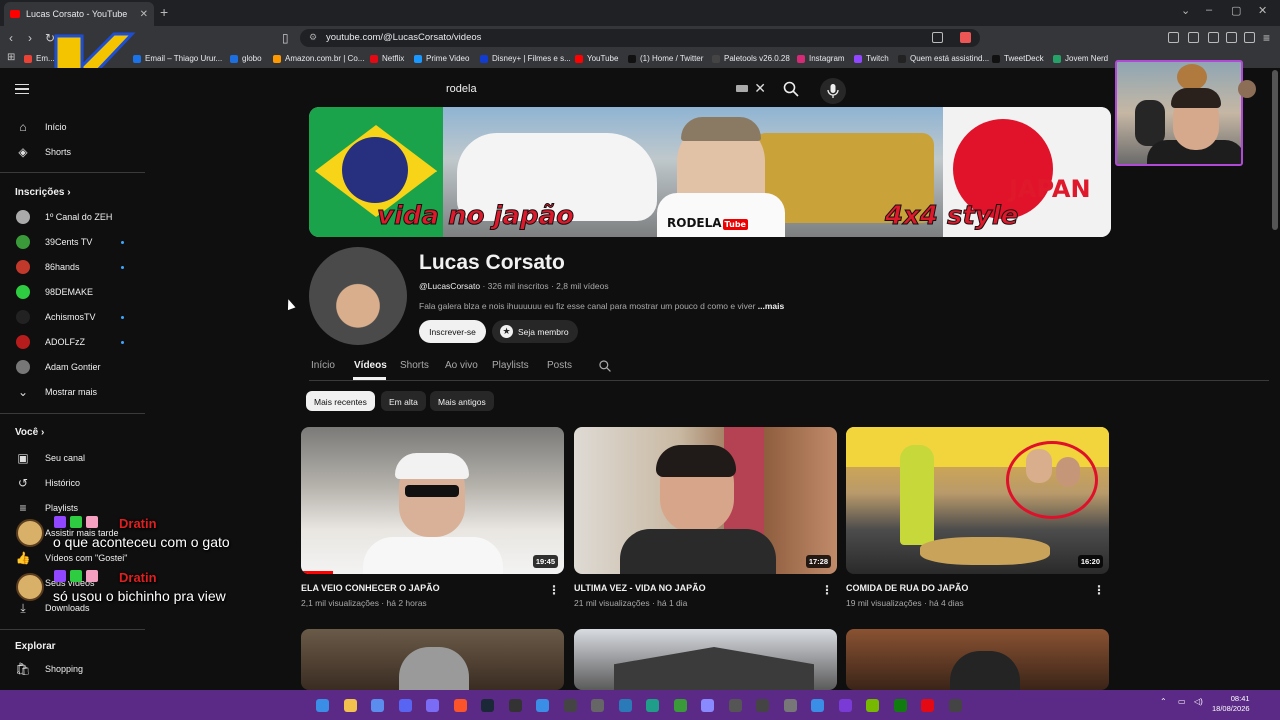 This screenshot has width=1280, height=720. Describe the element at coordinates (387, 58) in the screenshot. I see `bookmark-item: Netflix` at that location.